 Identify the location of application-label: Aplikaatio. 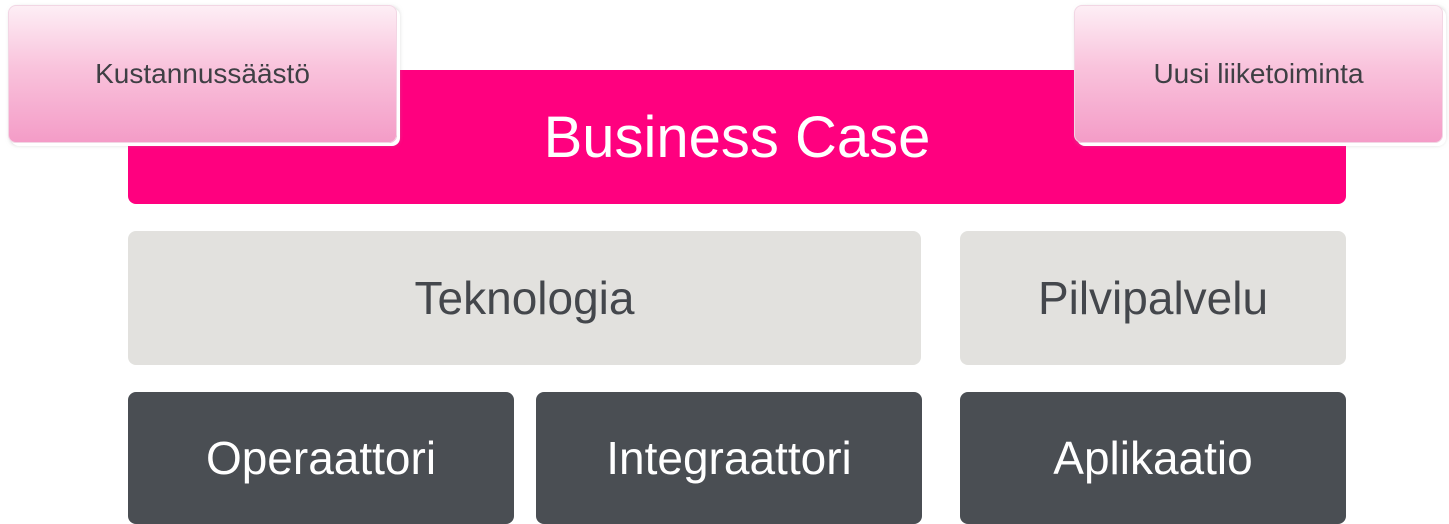
(1153, 458).